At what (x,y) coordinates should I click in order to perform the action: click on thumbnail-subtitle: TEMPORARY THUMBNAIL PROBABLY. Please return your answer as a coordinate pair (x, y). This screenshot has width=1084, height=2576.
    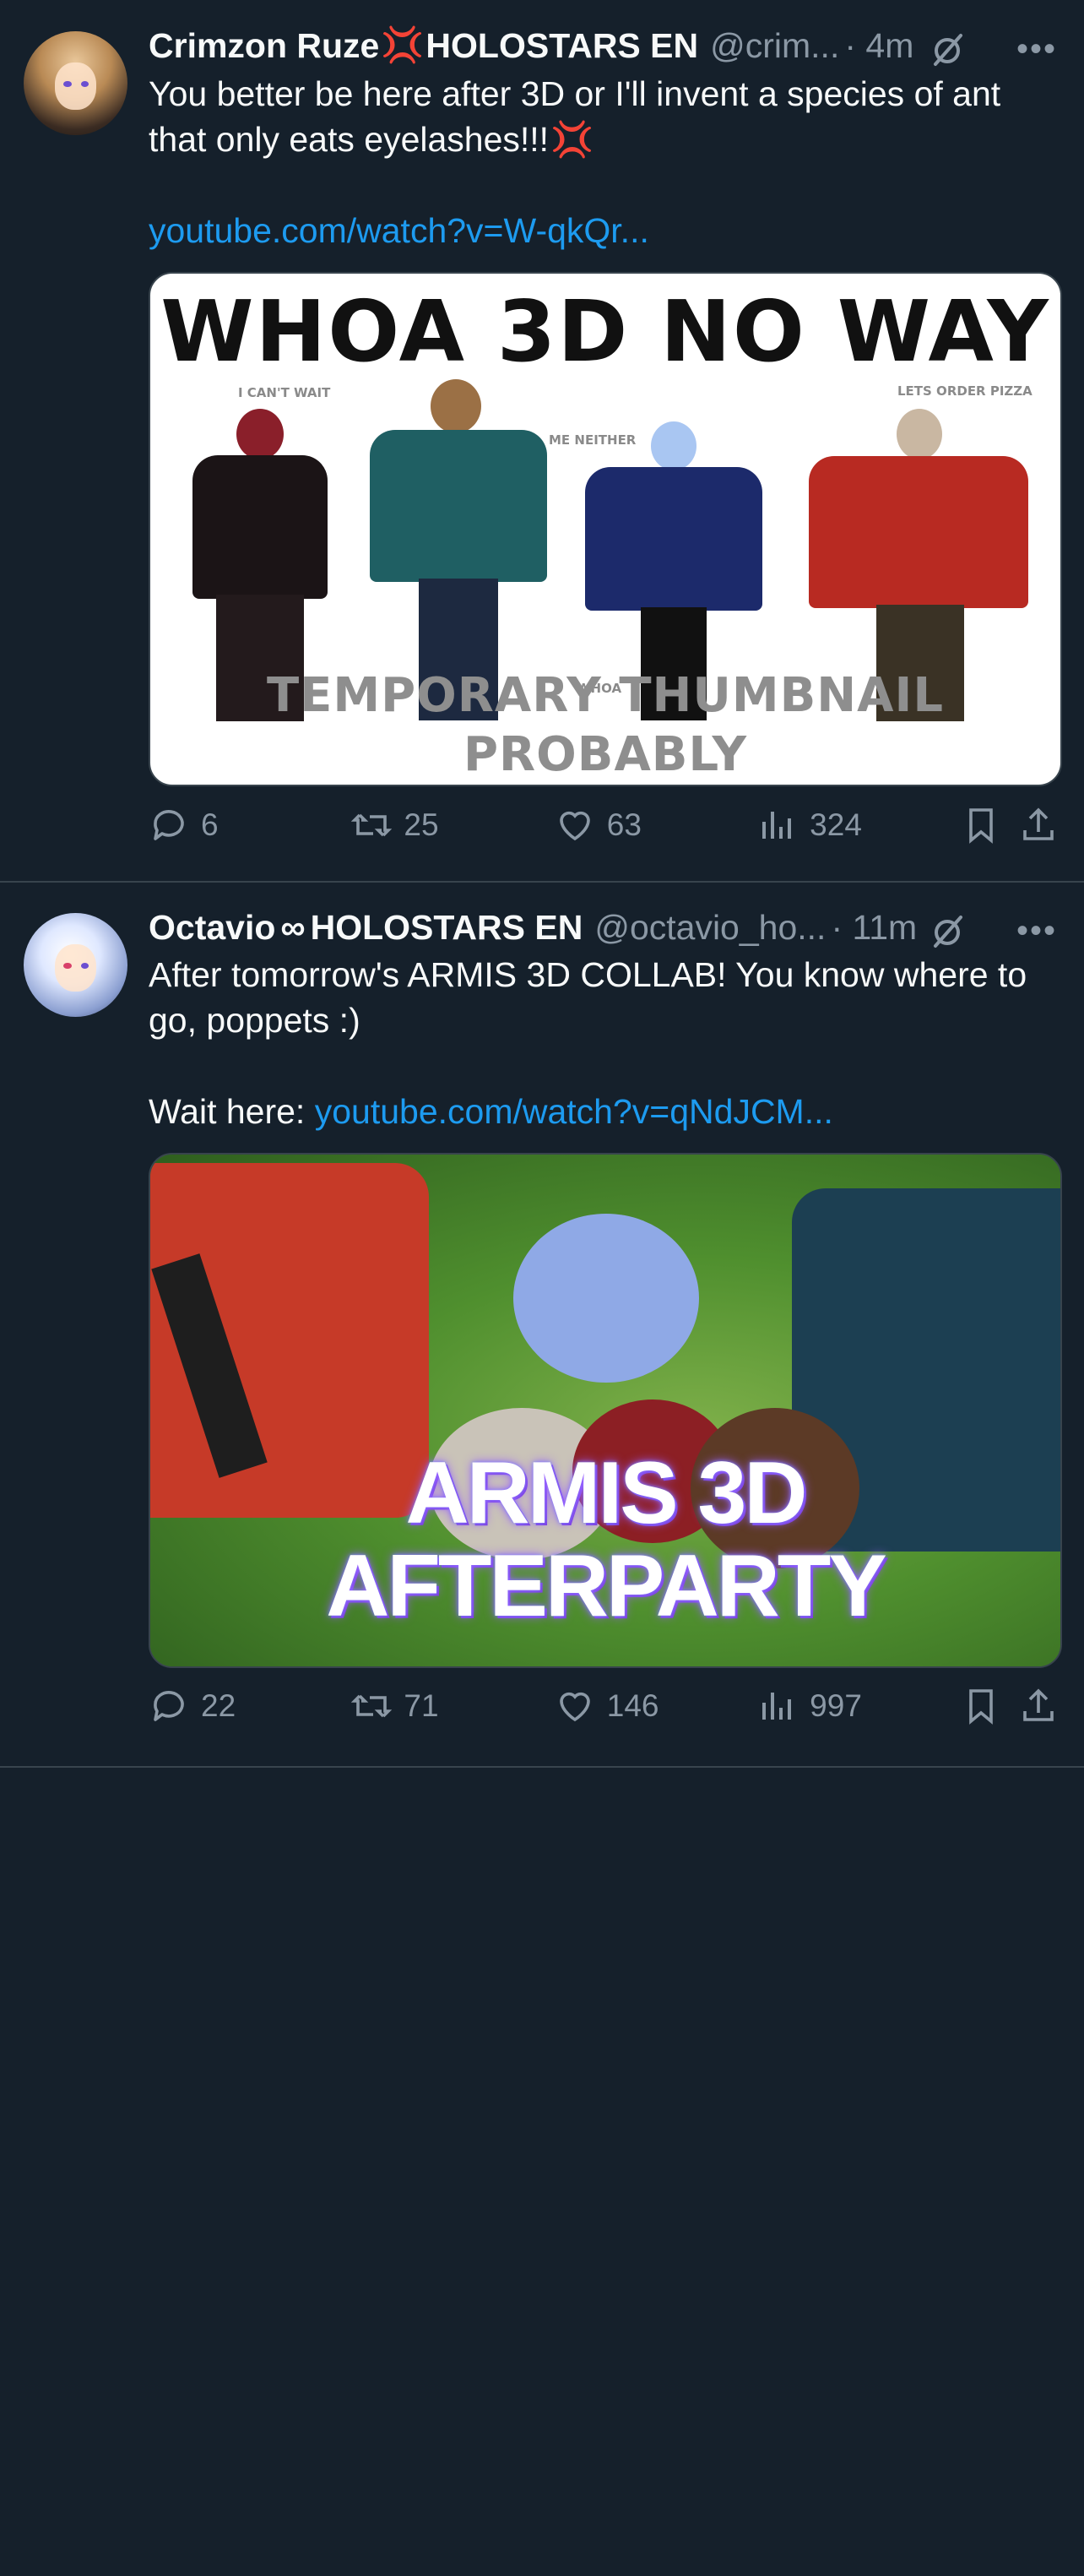
    Looking at the image, I should click on (605, 725).